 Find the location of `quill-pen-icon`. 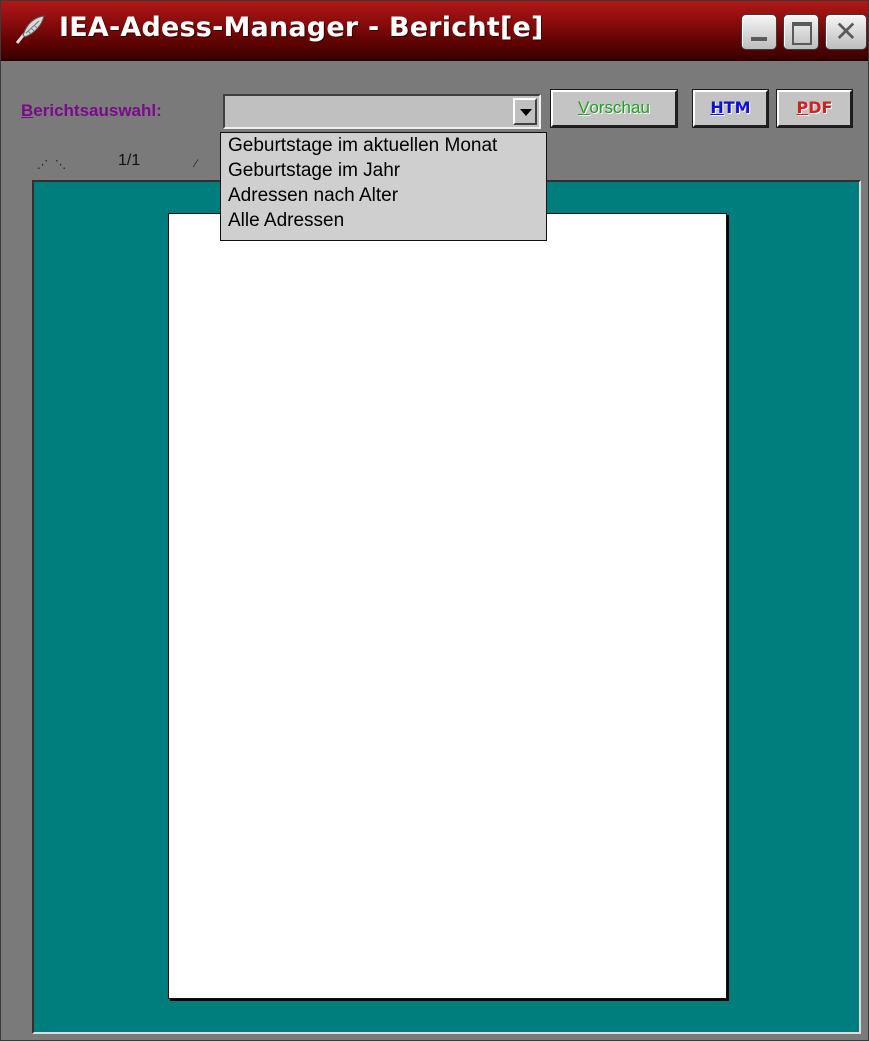

quill-pen-icon is located at coordinates (30, 29).